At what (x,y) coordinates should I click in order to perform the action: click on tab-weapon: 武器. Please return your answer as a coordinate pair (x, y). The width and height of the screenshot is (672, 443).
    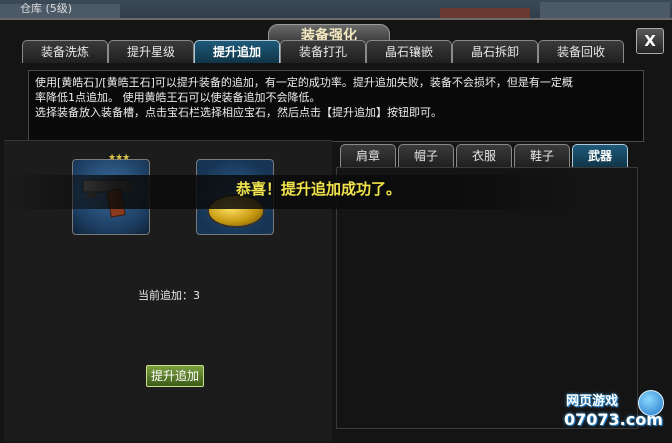
    Looking at the image, I should click on (600, 155).